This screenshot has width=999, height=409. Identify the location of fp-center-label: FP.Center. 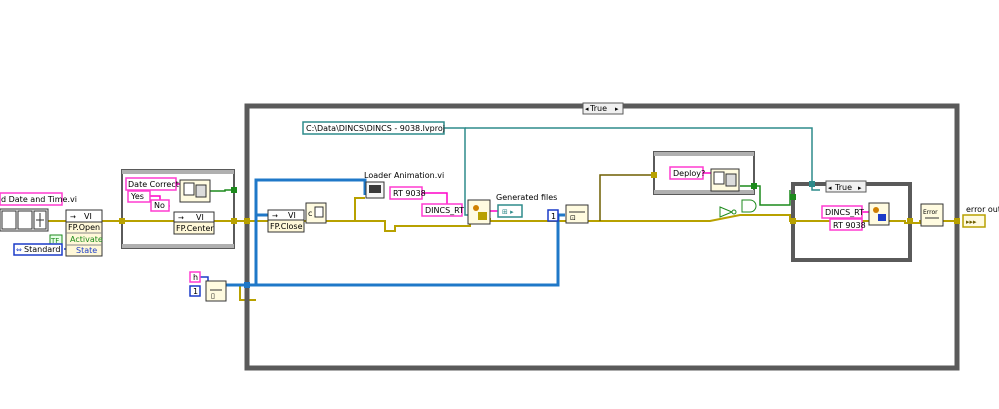
(195, 228).